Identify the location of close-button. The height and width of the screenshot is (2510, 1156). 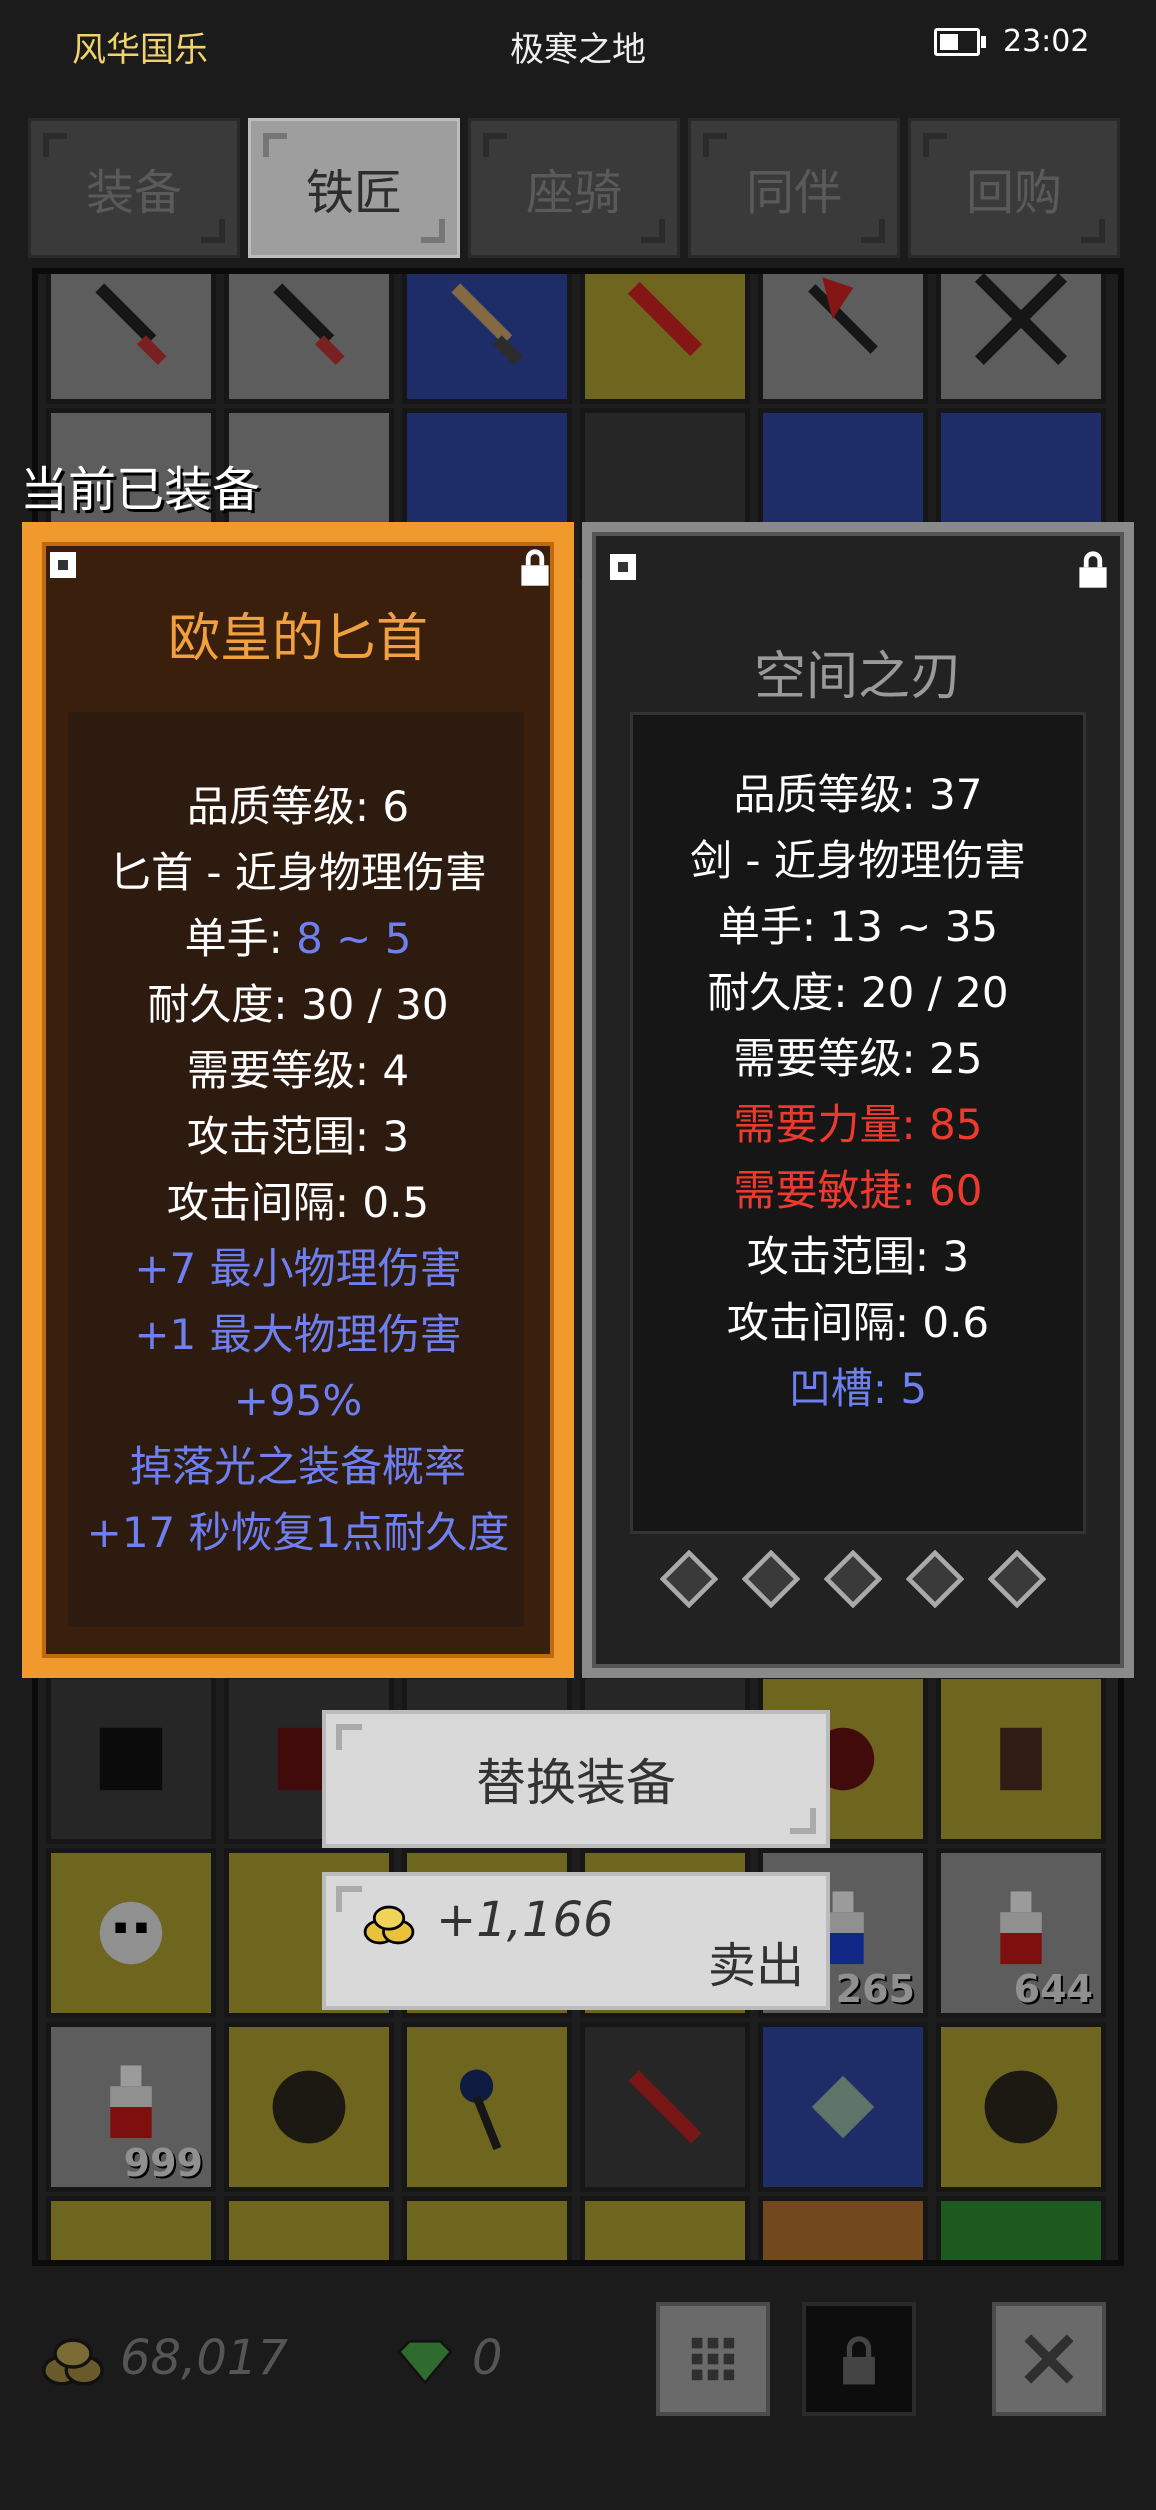
(1049, 2359).